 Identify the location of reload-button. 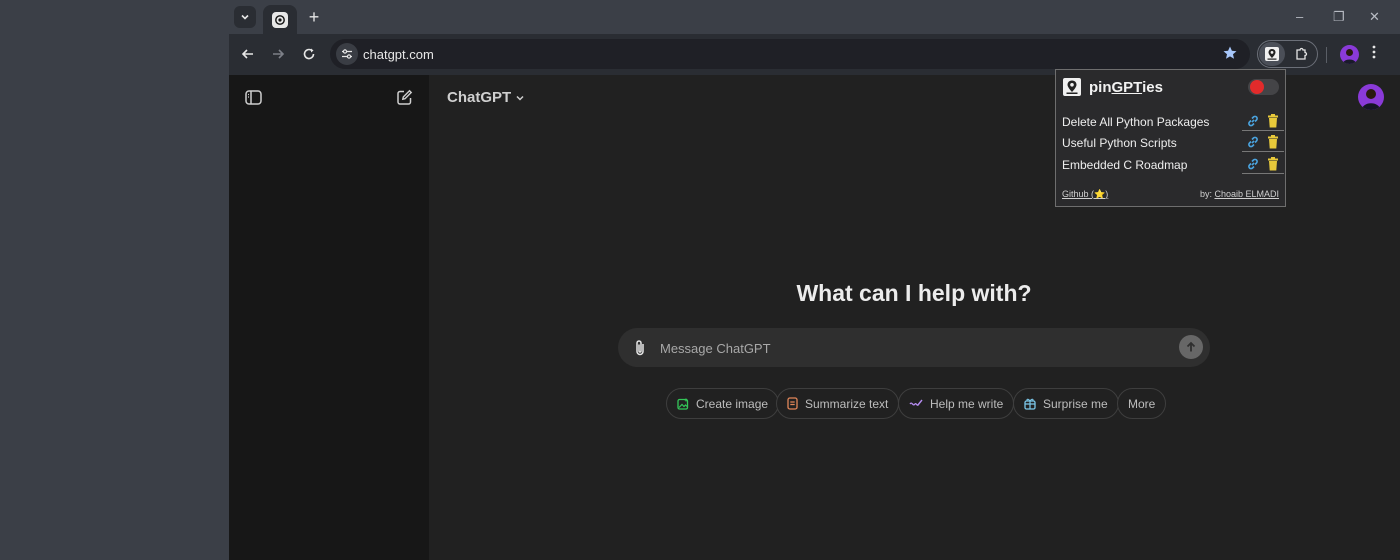
(309, 54).